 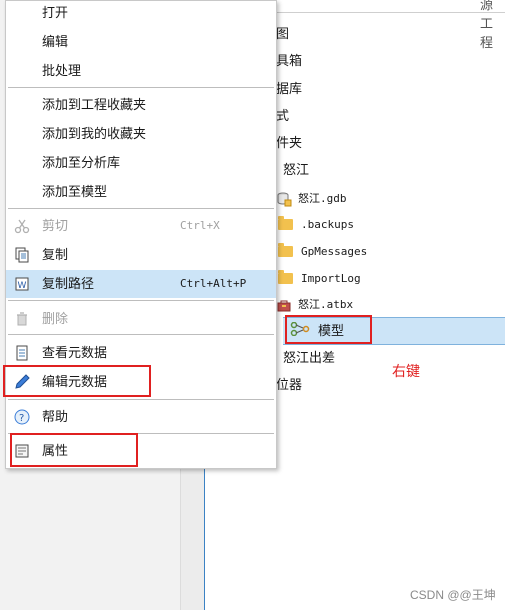 What do you see at coordinates (141, 42) in the screenshot?
I see `menu-item-edit: 编辑` at bounding box center [141, 42].